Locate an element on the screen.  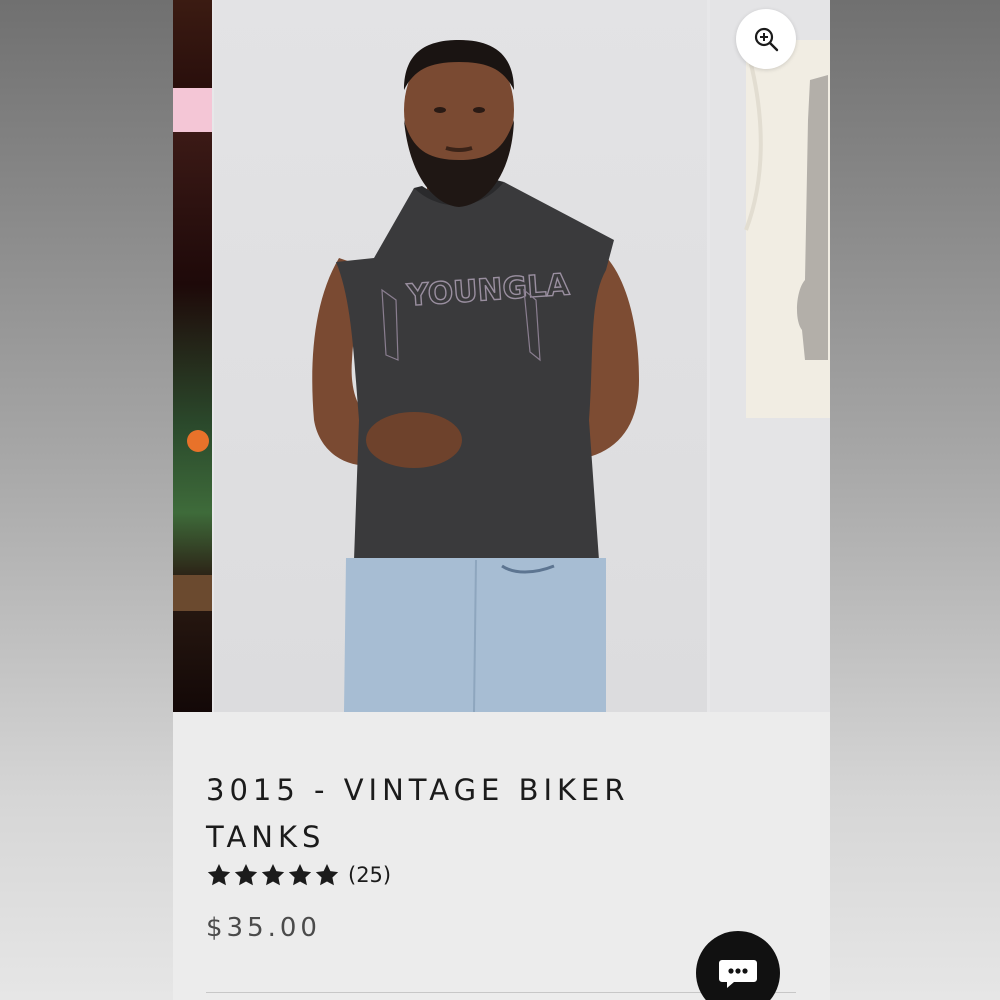
zoom-button is located at coordinates (766, 39).